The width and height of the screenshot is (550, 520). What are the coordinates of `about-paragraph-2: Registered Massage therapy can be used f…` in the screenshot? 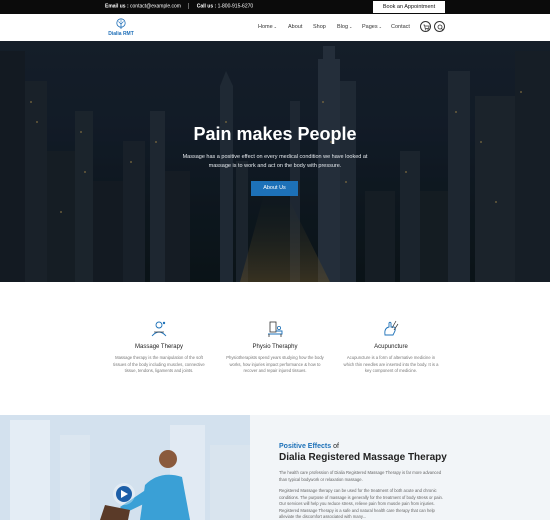 It's located at (361, 503).